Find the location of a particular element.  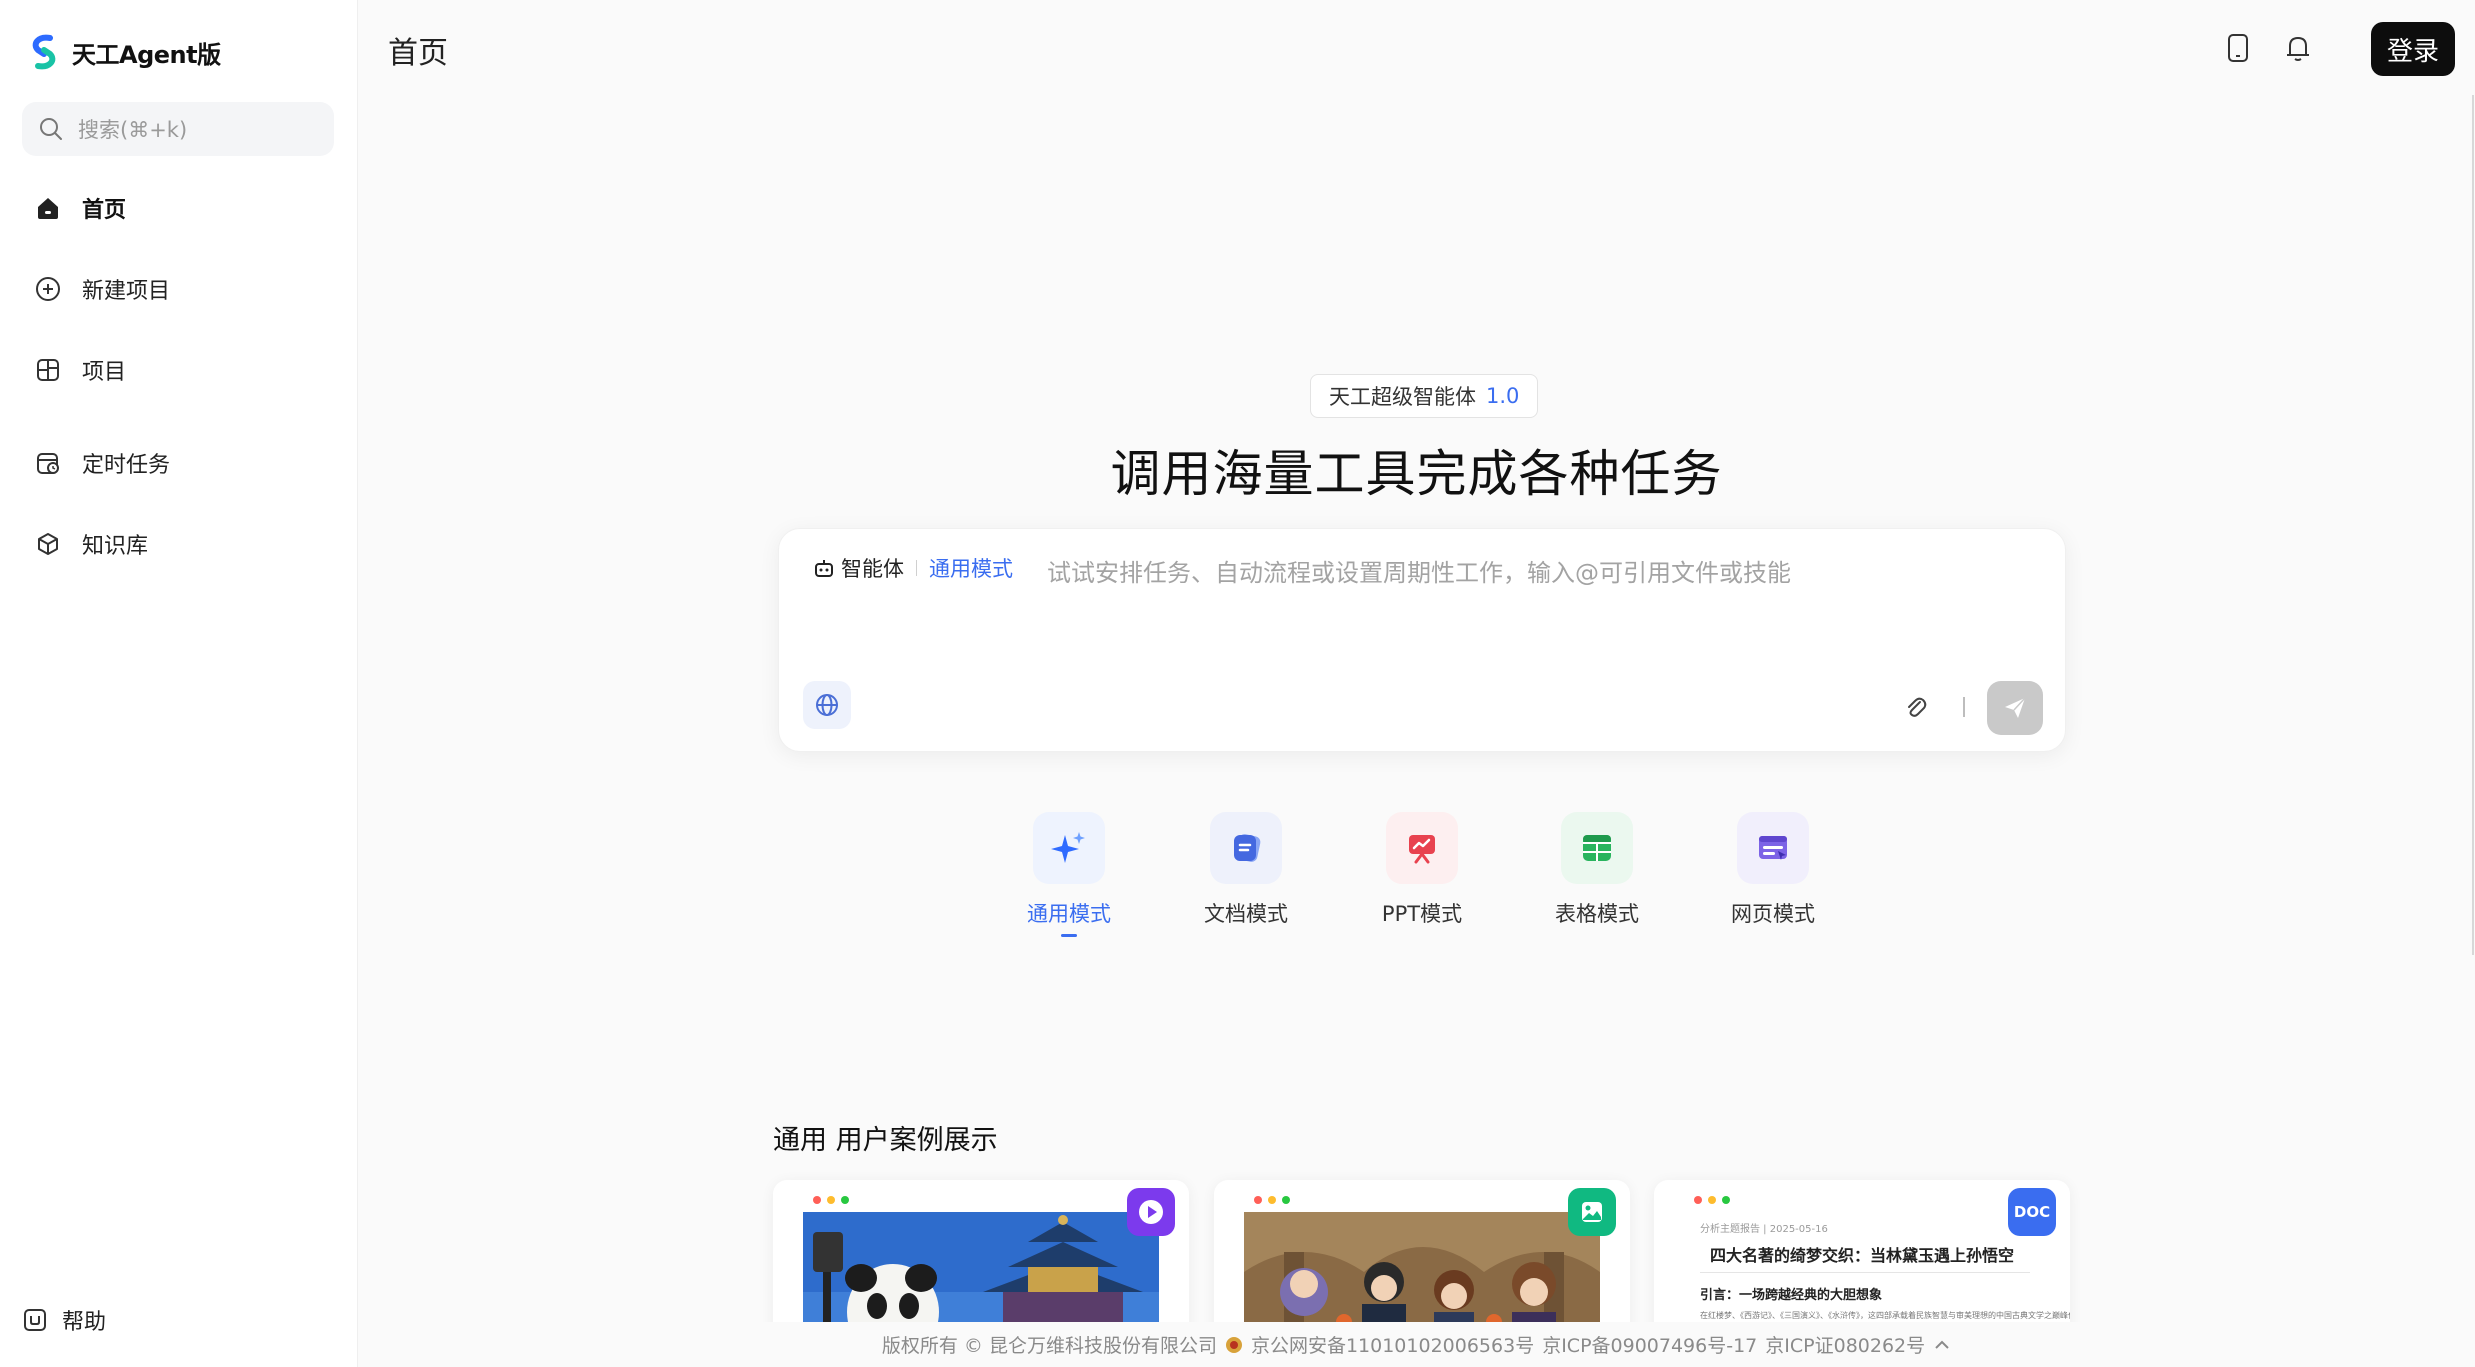

mode-general: 通用模式 is located at coordinates (1069, 874).